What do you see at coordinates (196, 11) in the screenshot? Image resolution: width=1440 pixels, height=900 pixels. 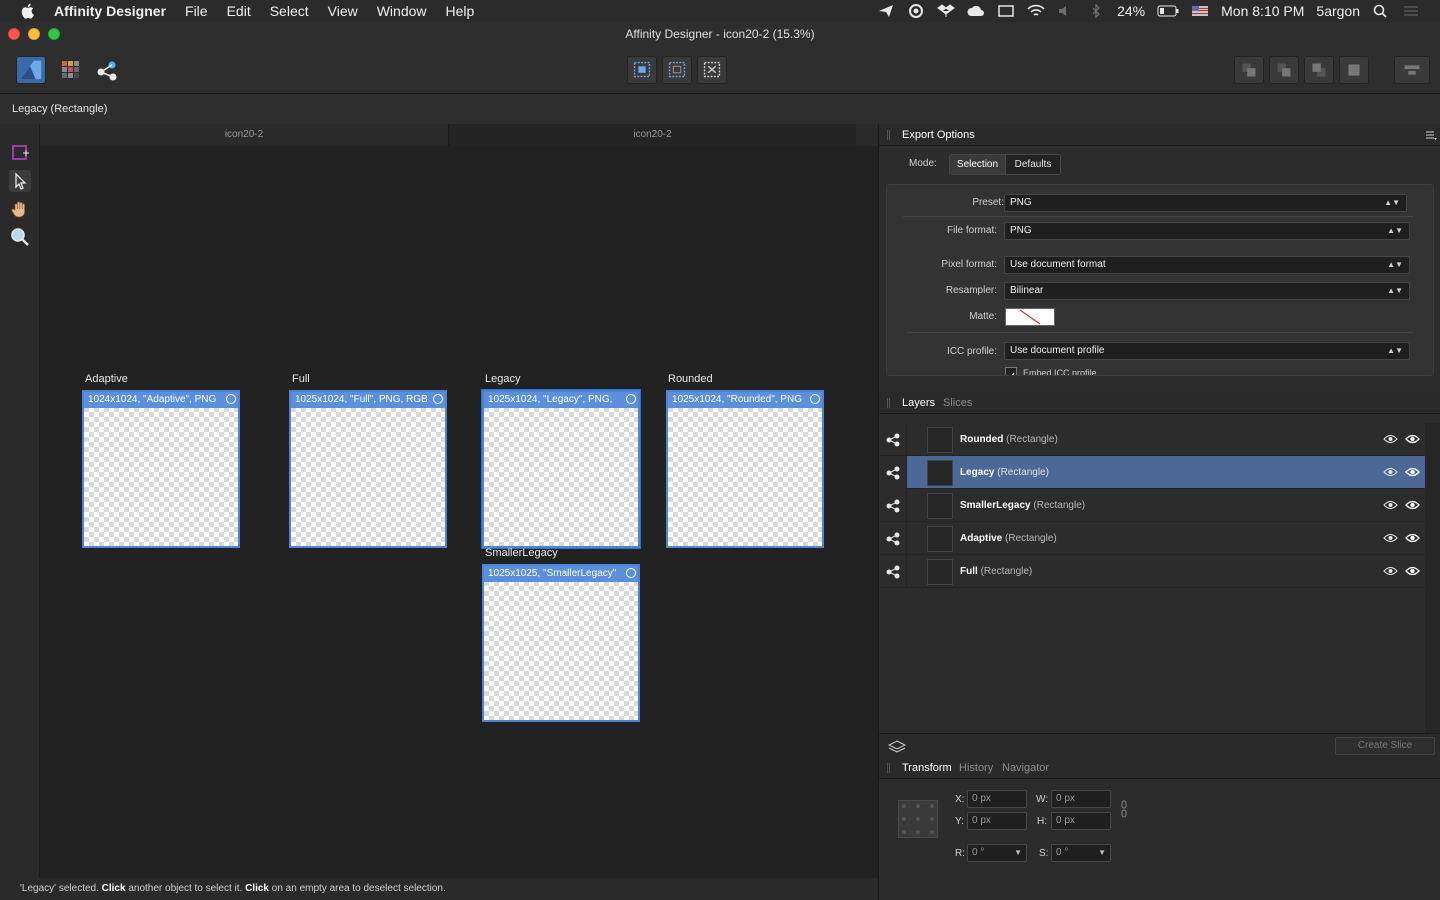 I see `menu-file: File` at bounding box center [196, 11].